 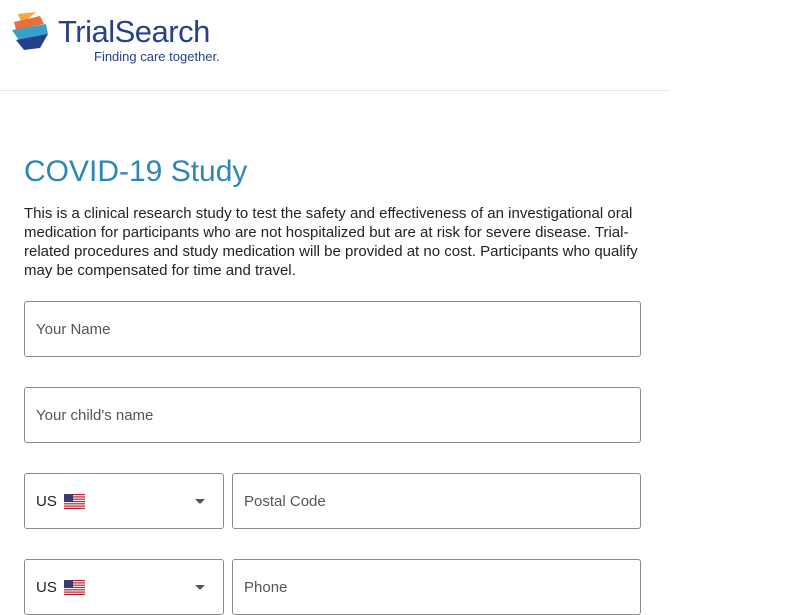 What do you see at coordinates (134, 31) in the screenshot?
I see `logo-wordmark: TrialSearch` at bounding box center [134, 31].